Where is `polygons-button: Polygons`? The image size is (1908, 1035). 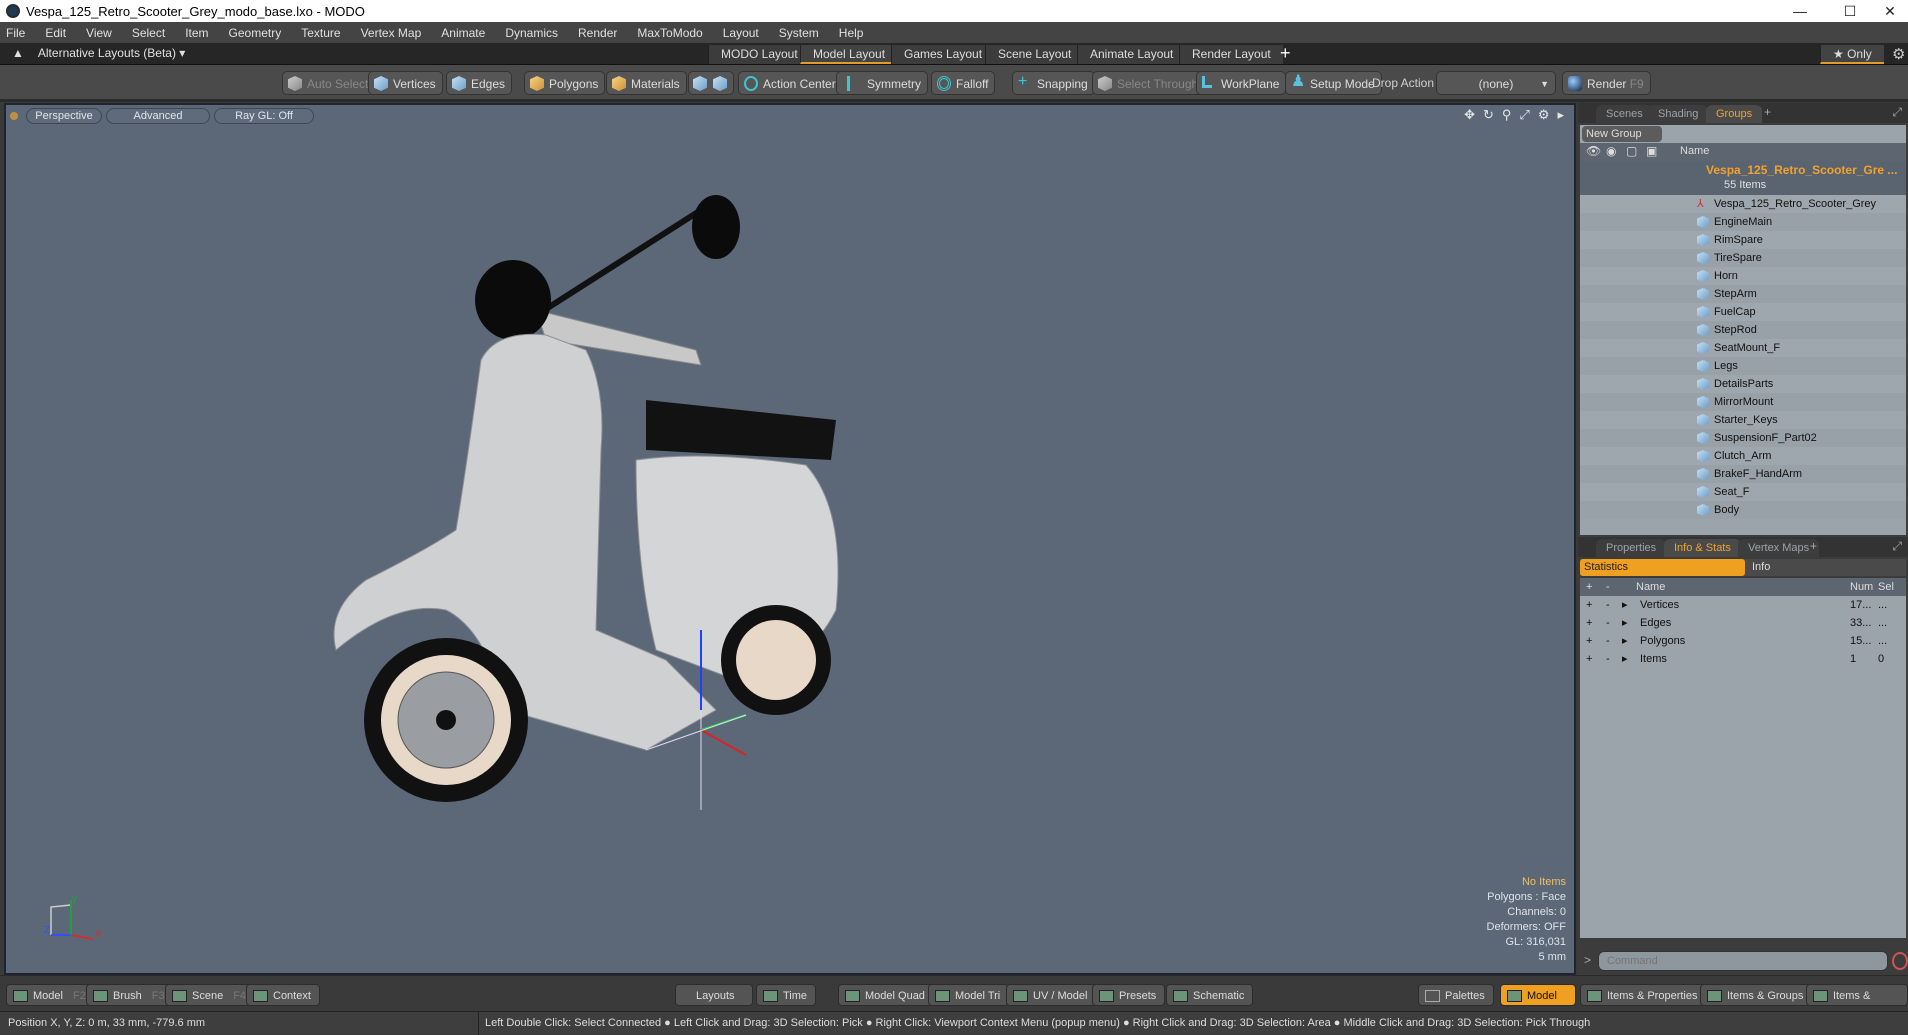 polygons-button: Polygons is located at coordinates (565, 83).